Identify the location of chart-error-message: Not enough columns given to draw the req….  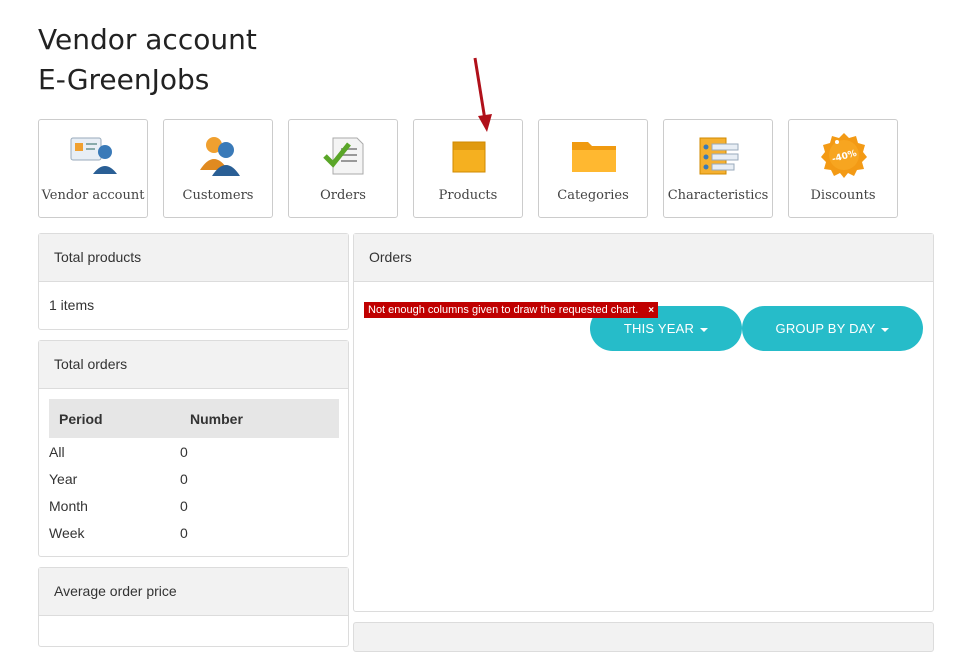
(511, 310).